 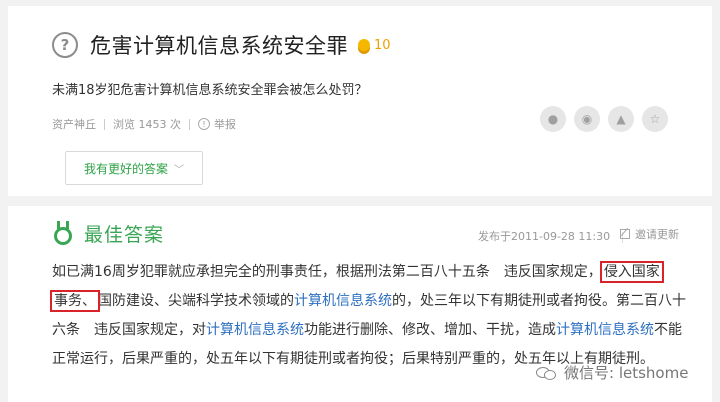 What do you see at coordinates (204, 124) in the screenshot?
I see `report-icon: !` at bounding box center [204, 124].